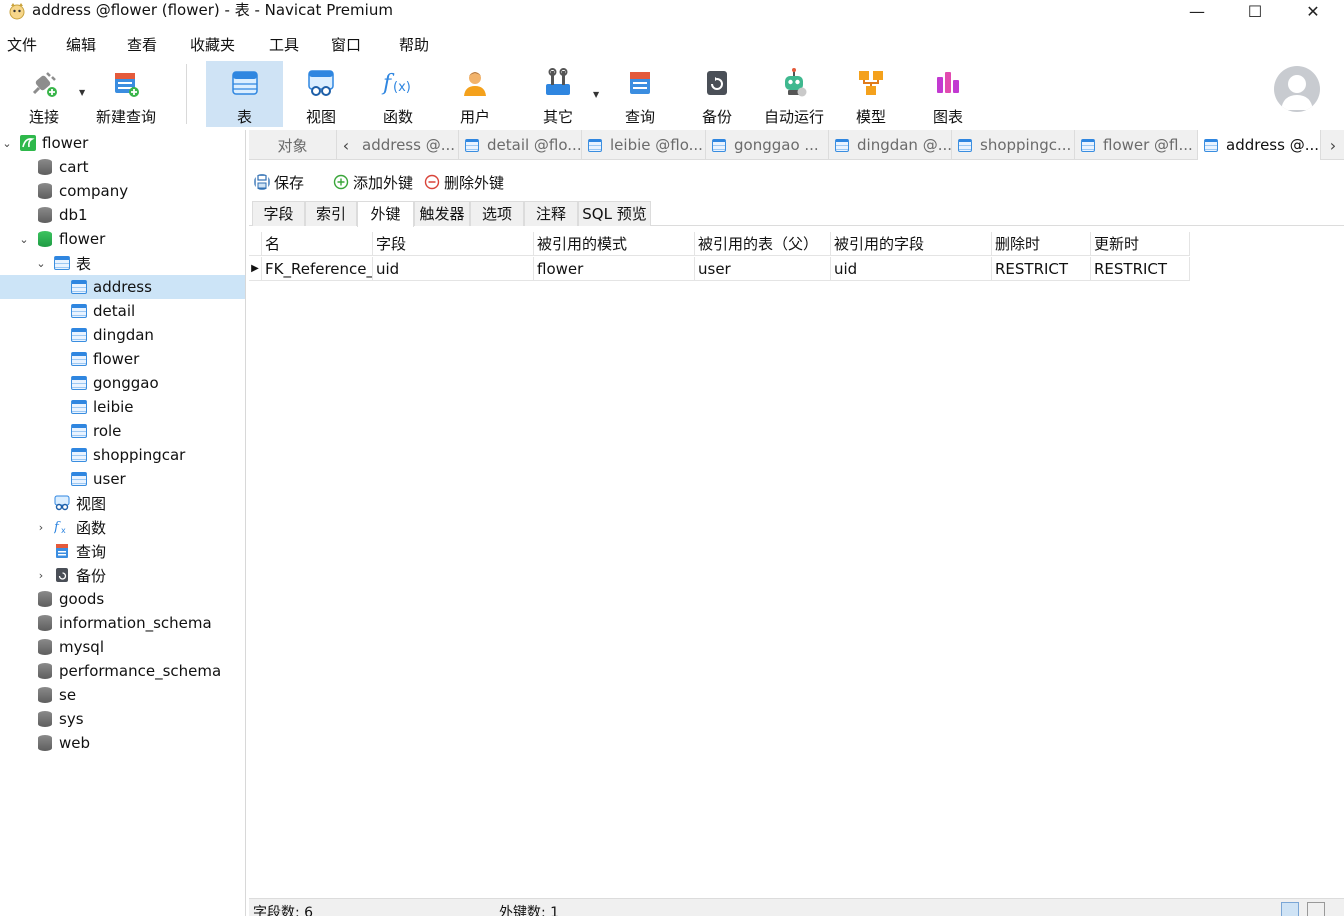 This screenshot has height=916, width=1344. I want to click on header-ref-field: 被引用的字段, so click(911, 244).